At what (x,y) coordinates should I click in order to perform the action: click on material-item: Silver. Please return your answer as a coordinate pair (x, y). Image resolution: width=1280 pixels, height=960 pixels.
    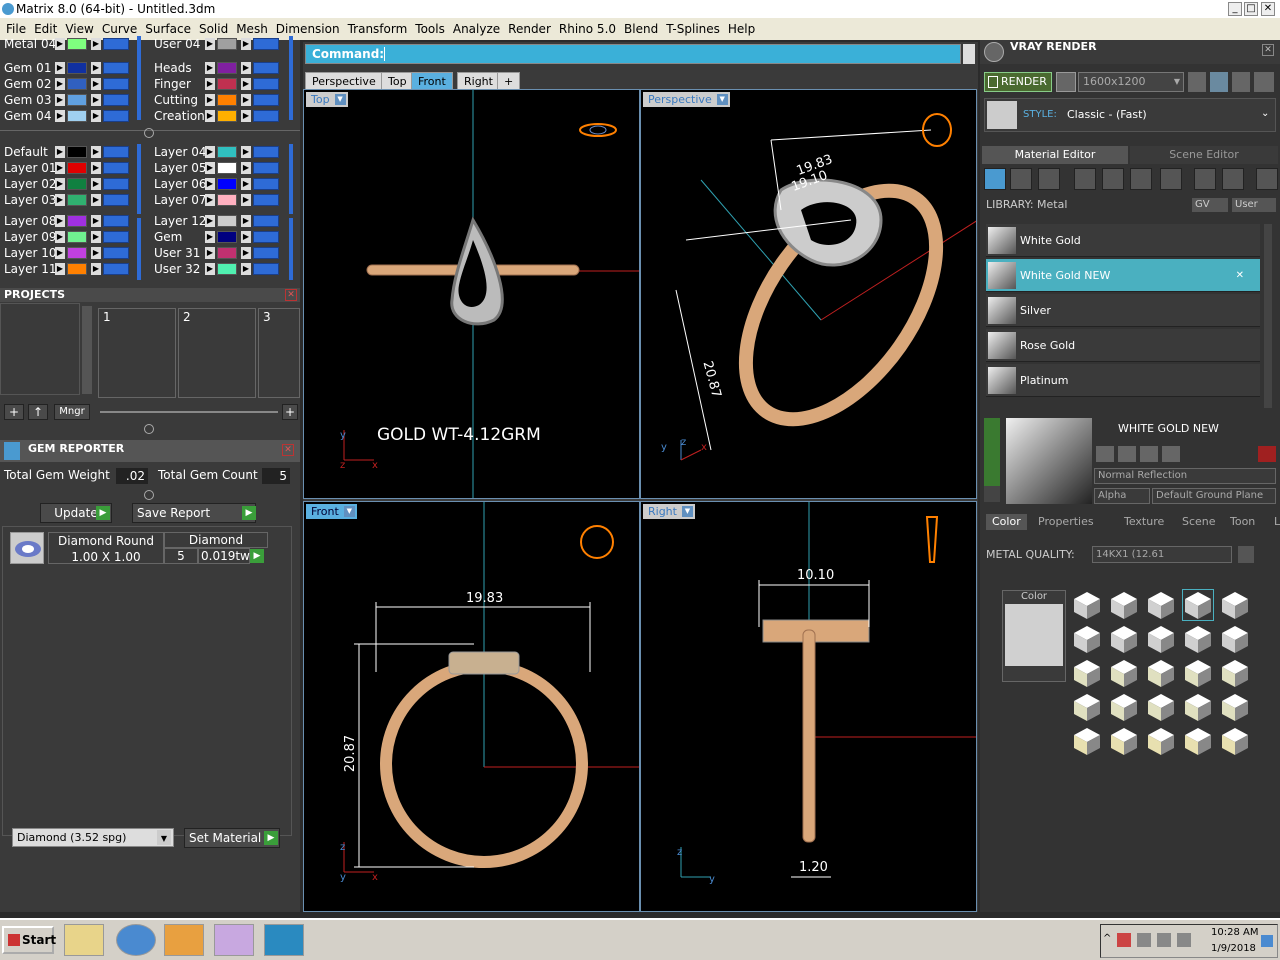
    Looking at the image, I should click on (1123, 310).